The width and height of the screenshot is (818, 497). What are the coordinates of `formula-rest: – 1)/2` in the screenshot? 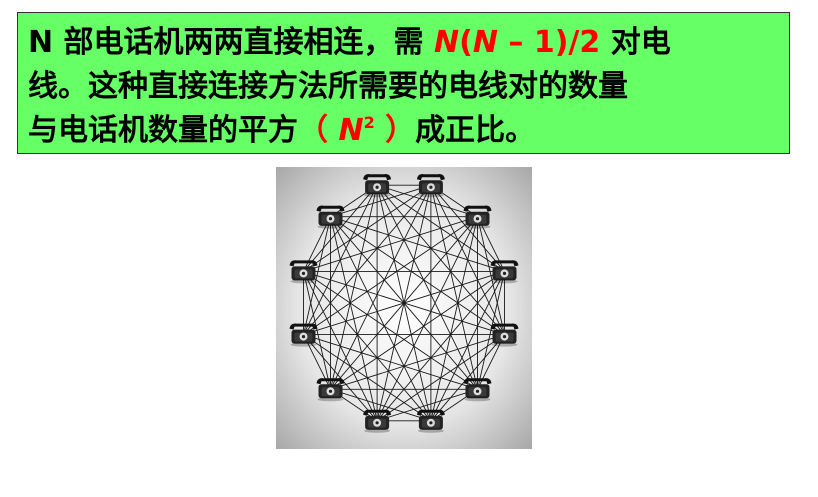 It's located at (549, 42).